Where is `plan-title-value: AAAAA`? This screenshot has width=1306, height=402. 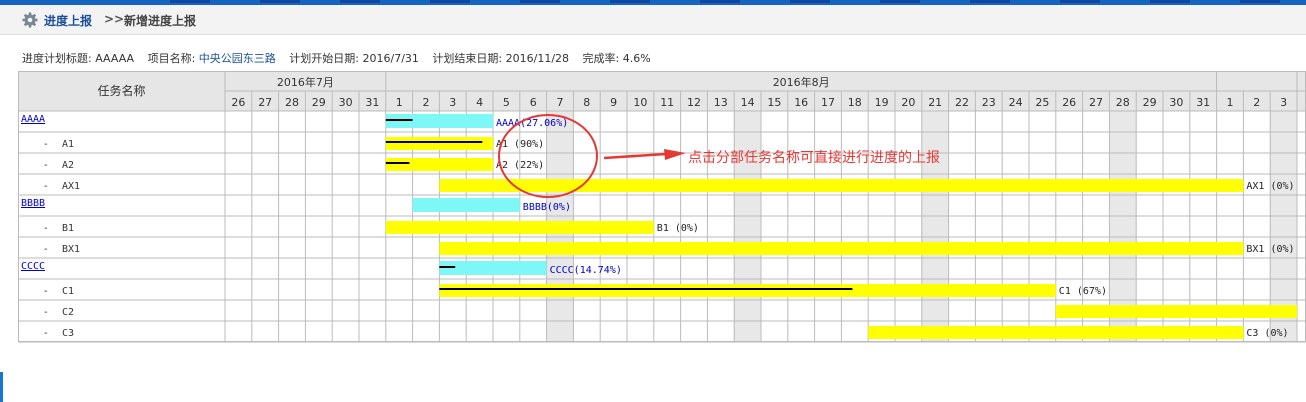 plan-title-value: AAAAA is located at coordinates (115, 58).